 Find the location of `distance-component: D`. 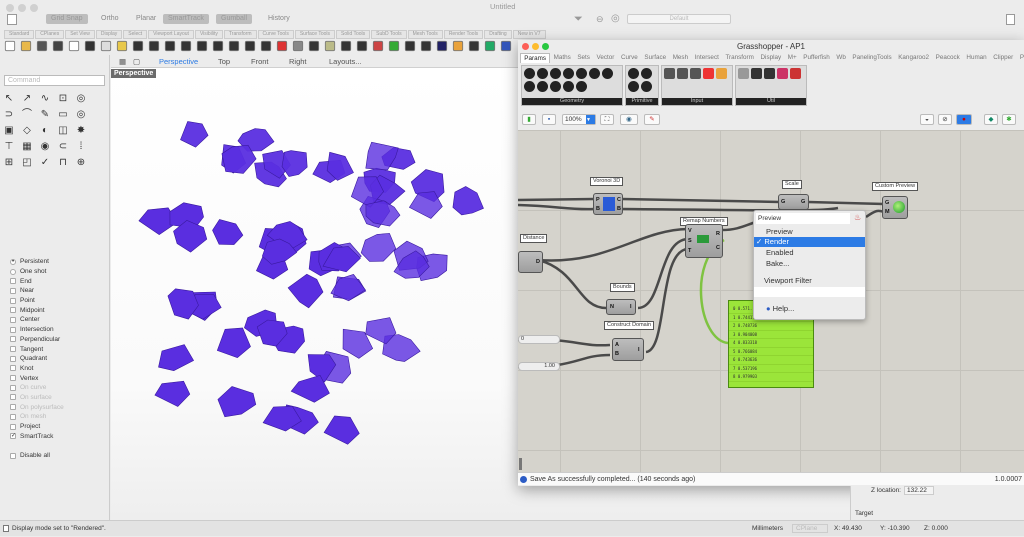

distance-component: D is located at coordinates (530, 262).